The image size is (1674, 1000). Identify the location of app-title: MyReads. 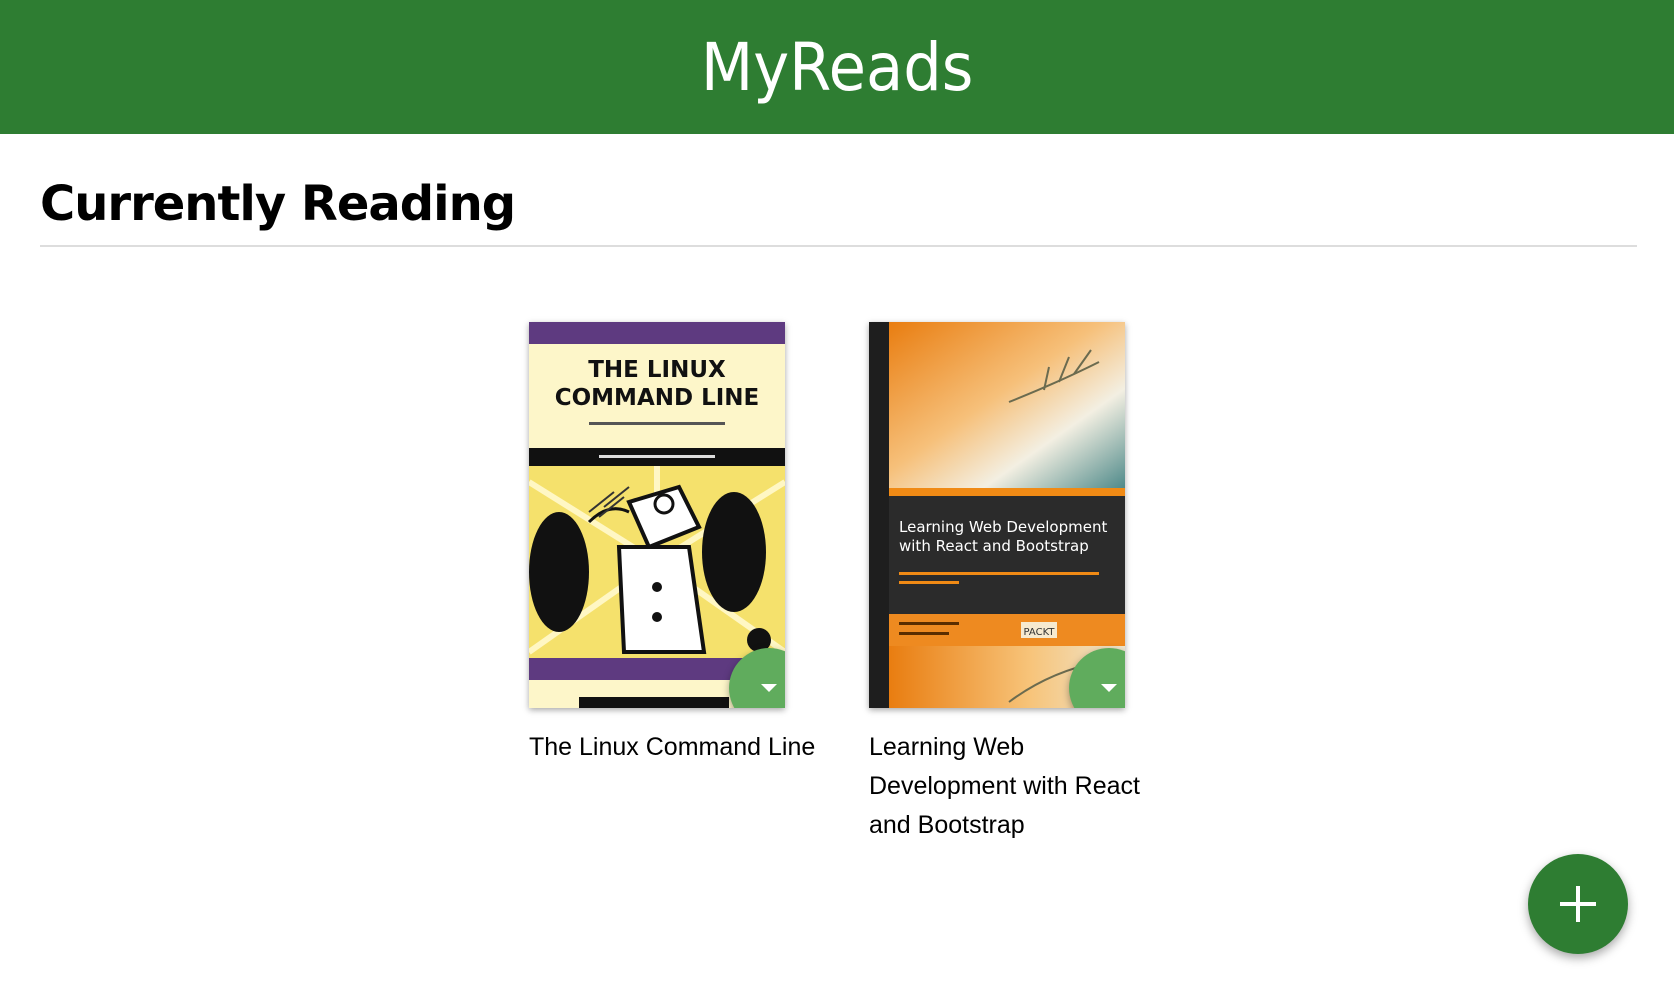
(837, 67).